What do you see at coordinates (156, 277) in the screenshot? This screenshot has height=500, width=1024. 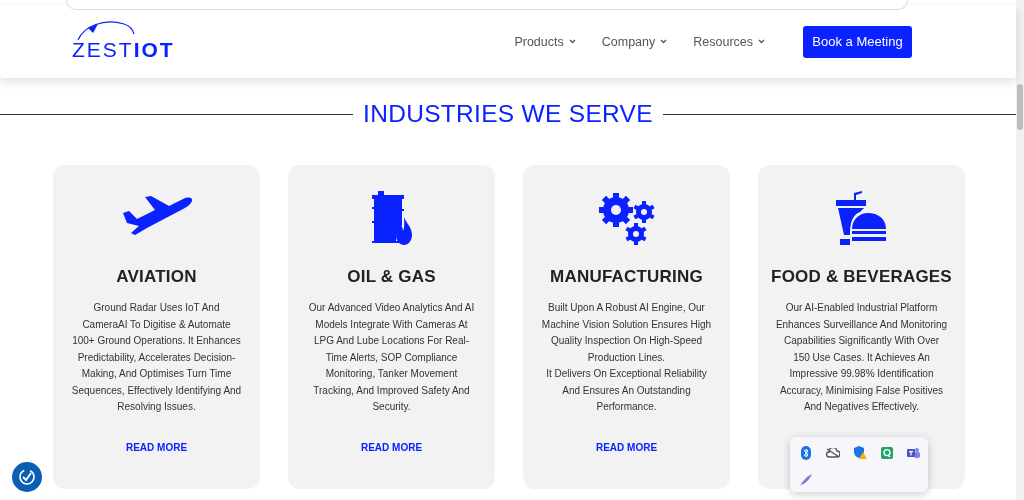 I see `card-title: AVIATION` at bounding box center [156, 277].